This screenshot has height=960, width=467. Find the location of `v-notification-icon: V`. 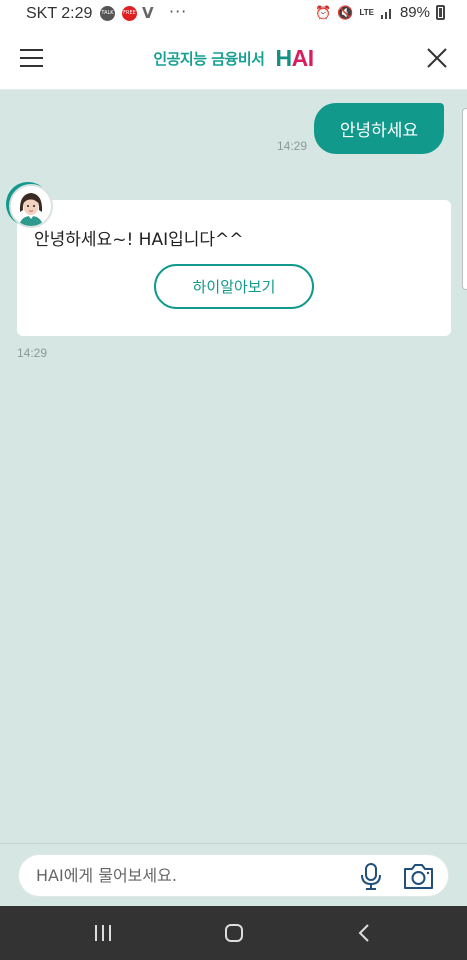

v-notification-icon: V is located at coordinates (148, 13).